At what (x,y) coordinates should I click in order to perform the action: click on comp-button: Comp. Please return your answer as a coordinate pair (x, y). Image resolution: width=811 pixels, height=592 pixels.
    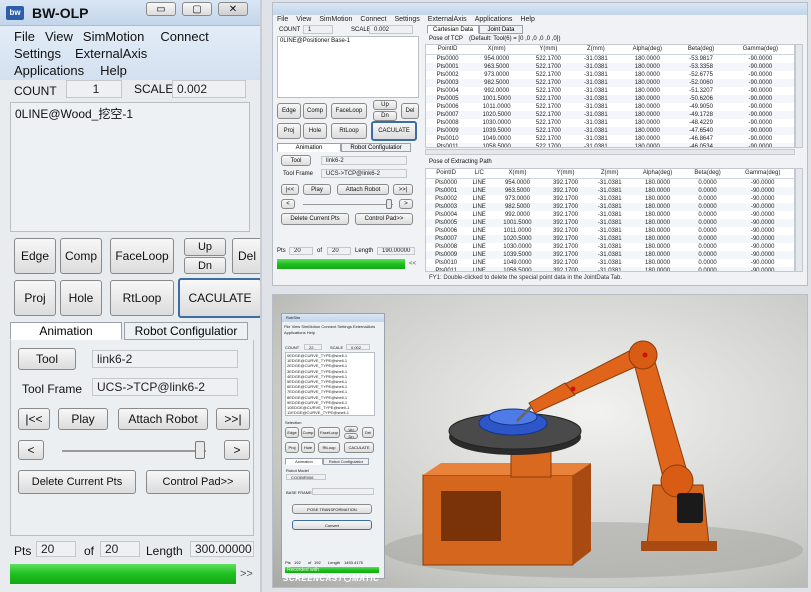
    Looking at the image, I should click on (81, 256).